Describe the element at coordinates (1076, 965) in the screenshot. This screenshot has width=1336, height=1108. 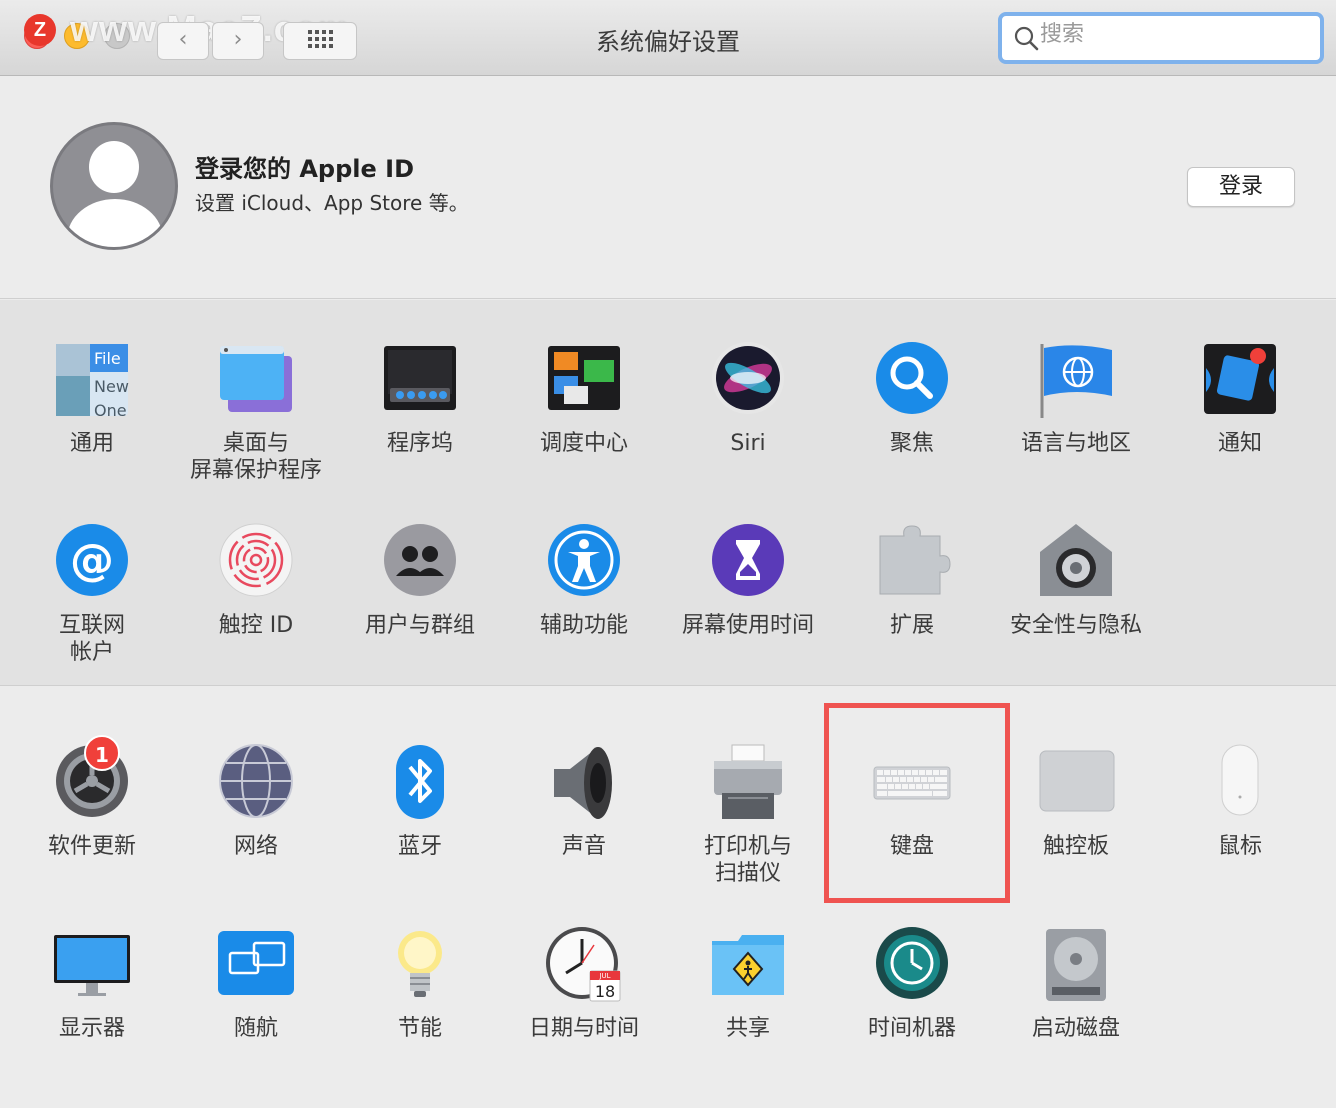
I see `startup-disk-icon` at that location.